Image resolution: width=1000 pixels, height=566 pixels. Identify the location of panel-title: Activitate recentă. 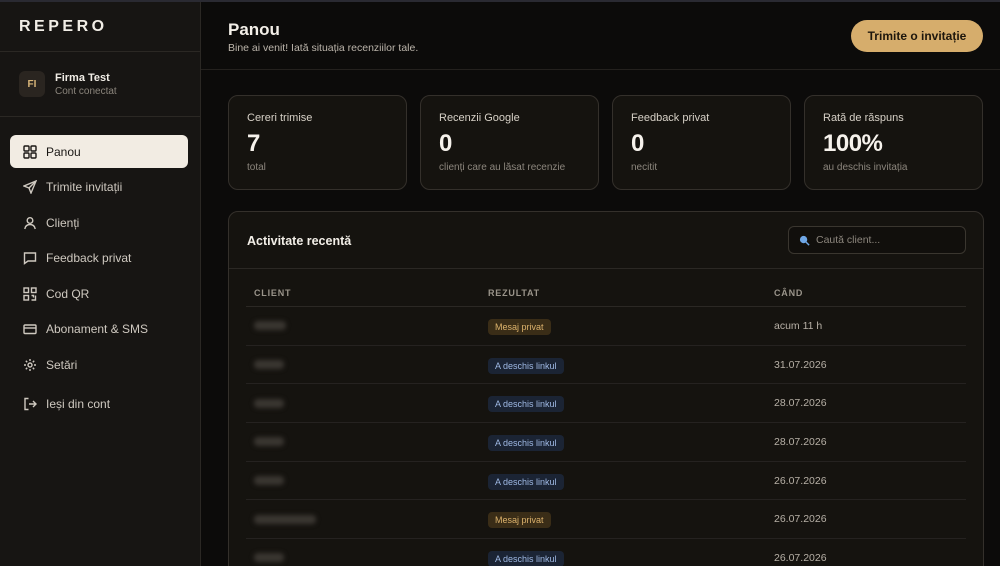
(299, 241).